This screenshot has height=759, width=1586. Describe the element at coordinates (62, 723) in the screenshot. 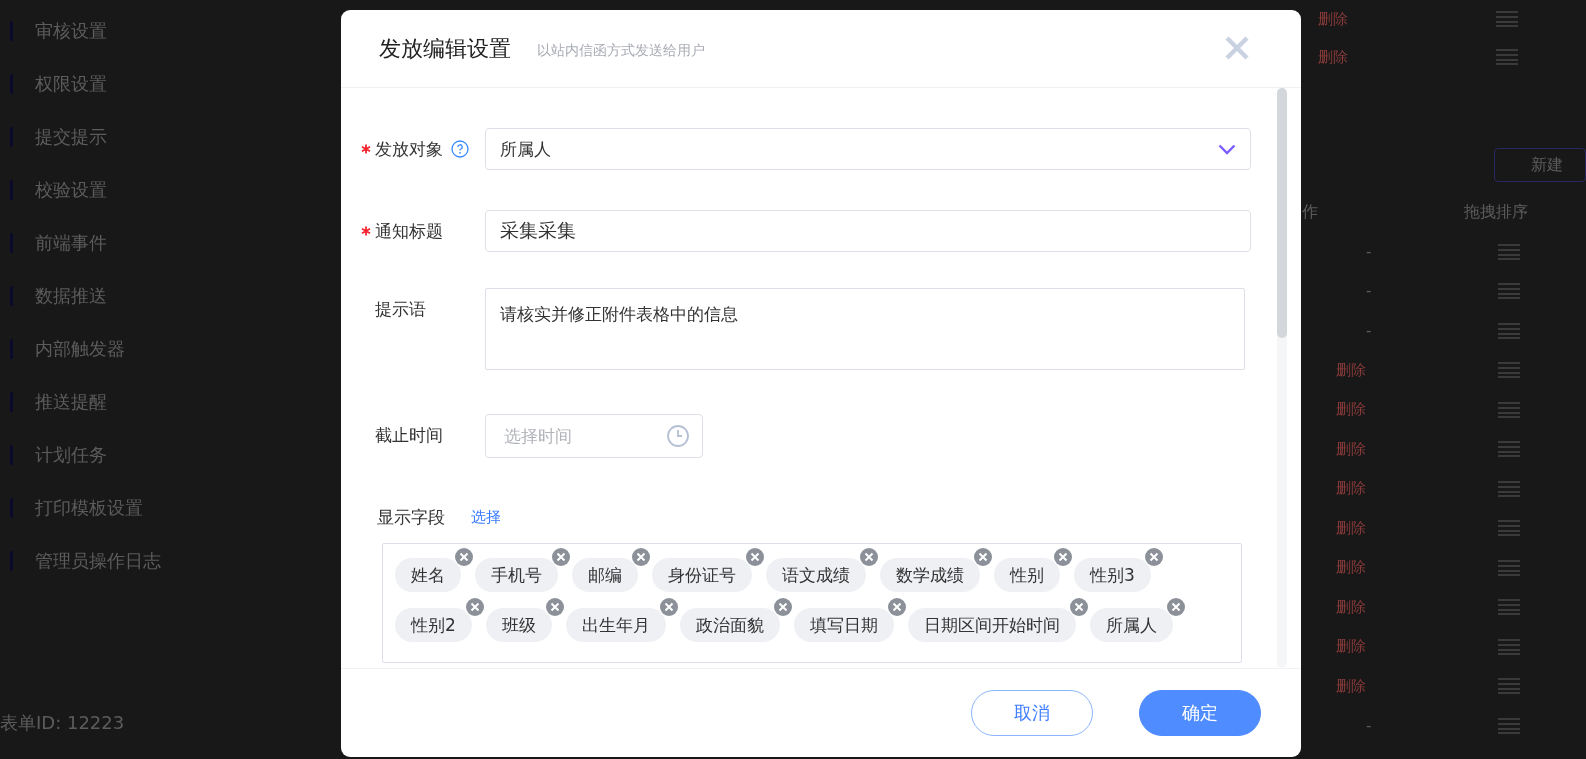

I see `form-id: 表单ID: 12223` at that location.